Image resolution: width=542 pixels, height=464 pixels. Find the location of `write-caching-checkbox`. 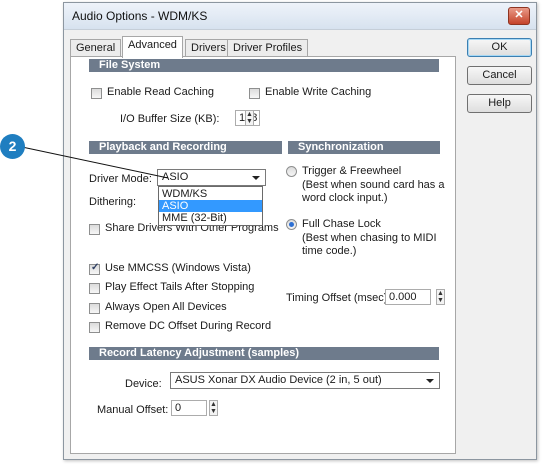

write-caching-checkbox is located at coordinates (254, 93).